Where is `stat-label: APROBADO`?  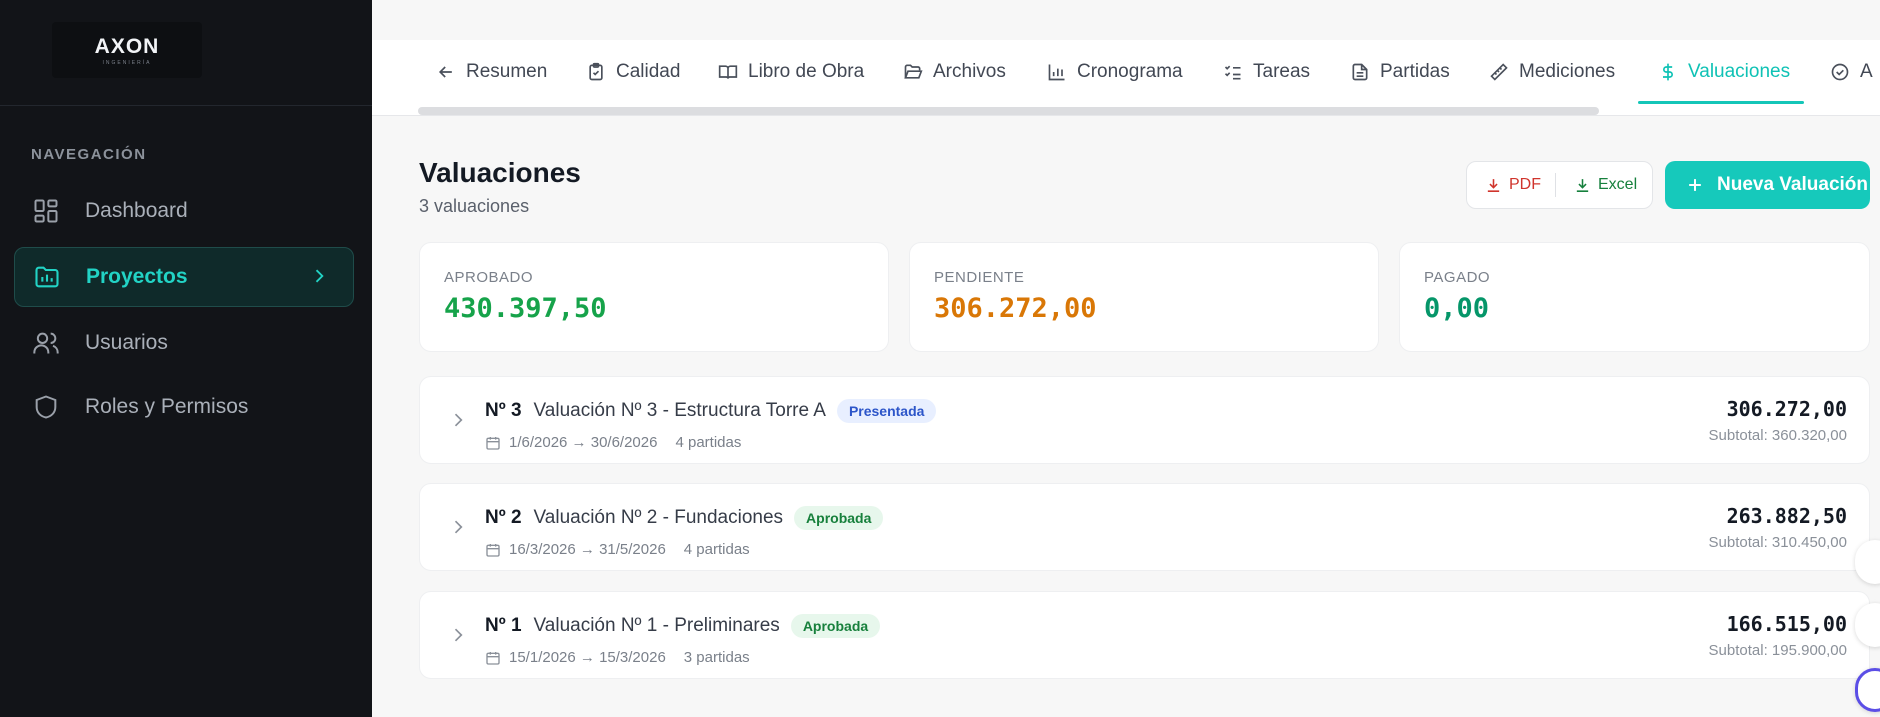 stat-label: APROBADO is located at coordinates (489, 277).